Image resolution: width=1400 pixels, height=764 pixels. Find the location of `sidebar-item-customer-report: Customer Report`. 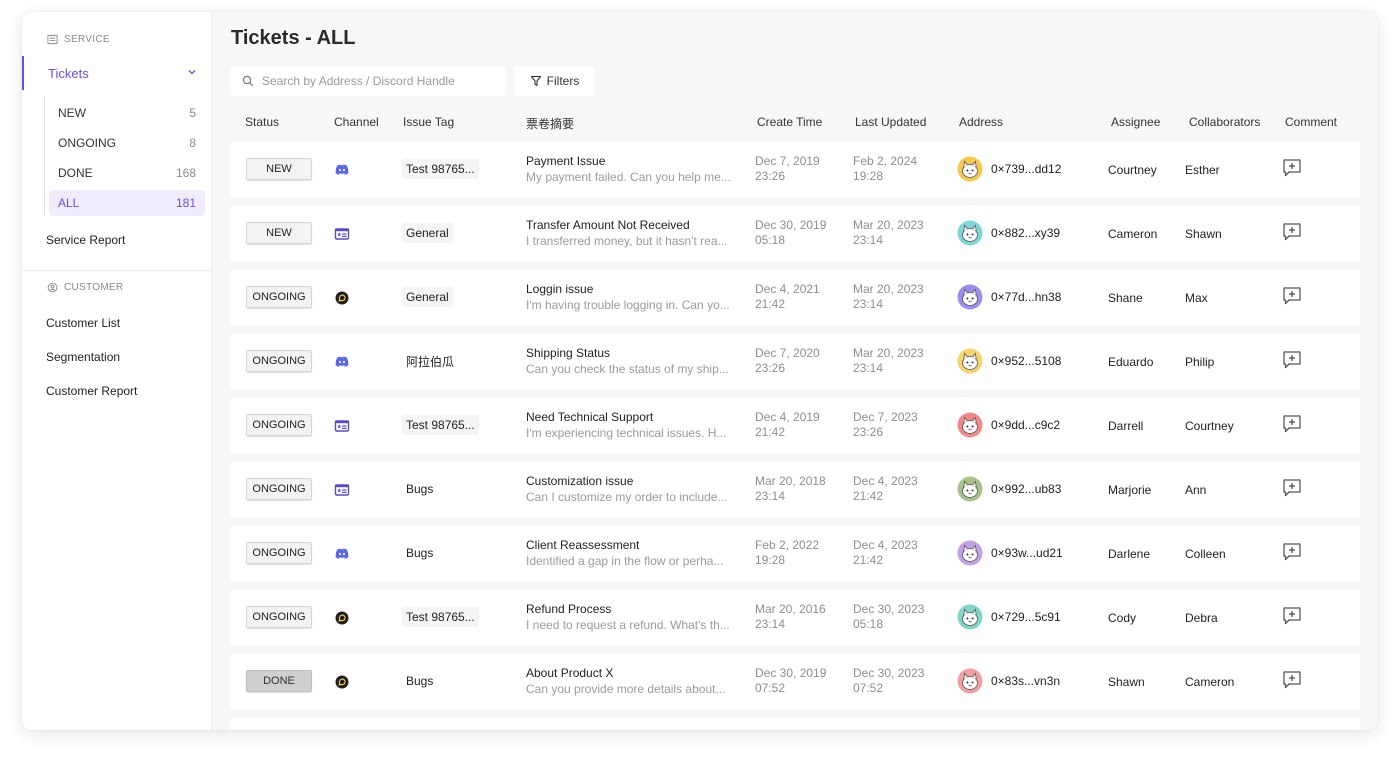

sidebar-item-customer-report: Customer Report is located at coordinates (91, 391).